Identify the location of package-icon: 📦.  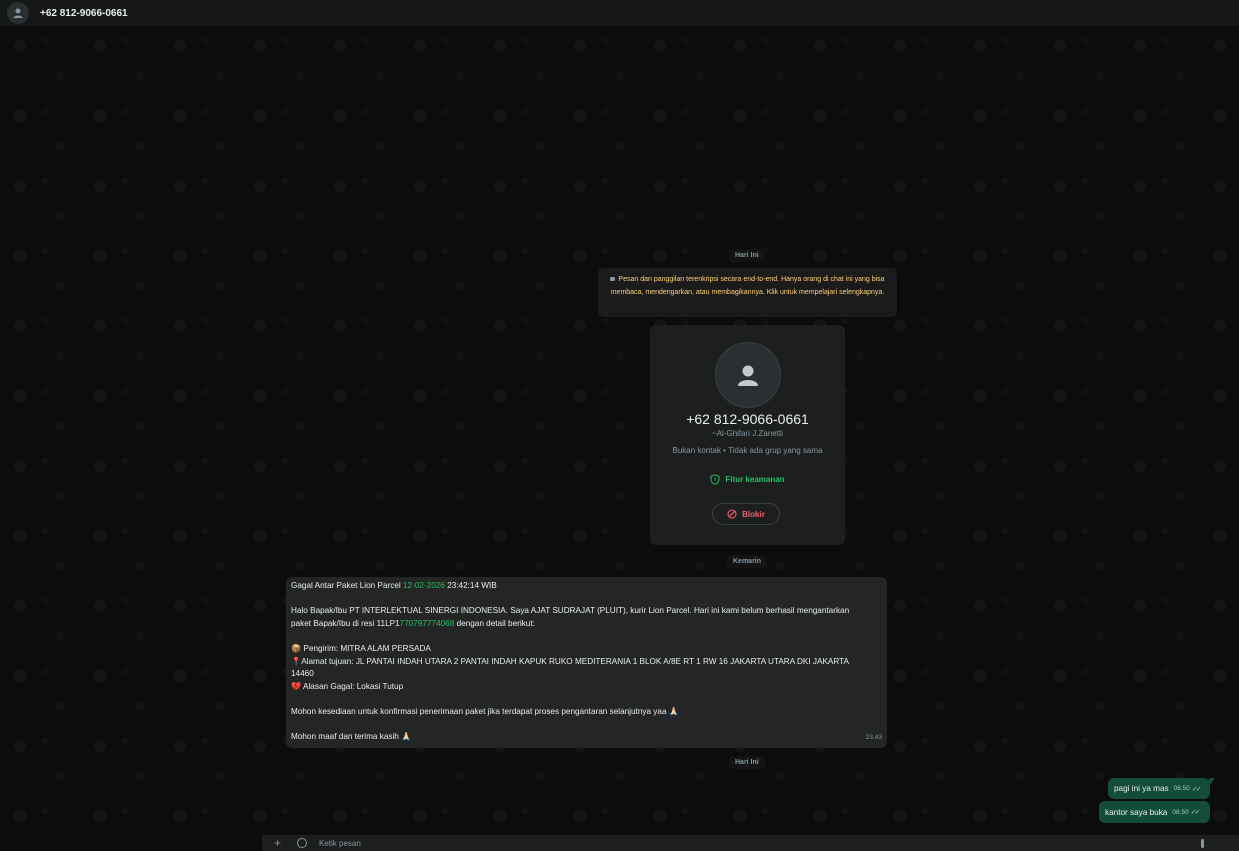
(296, 648).